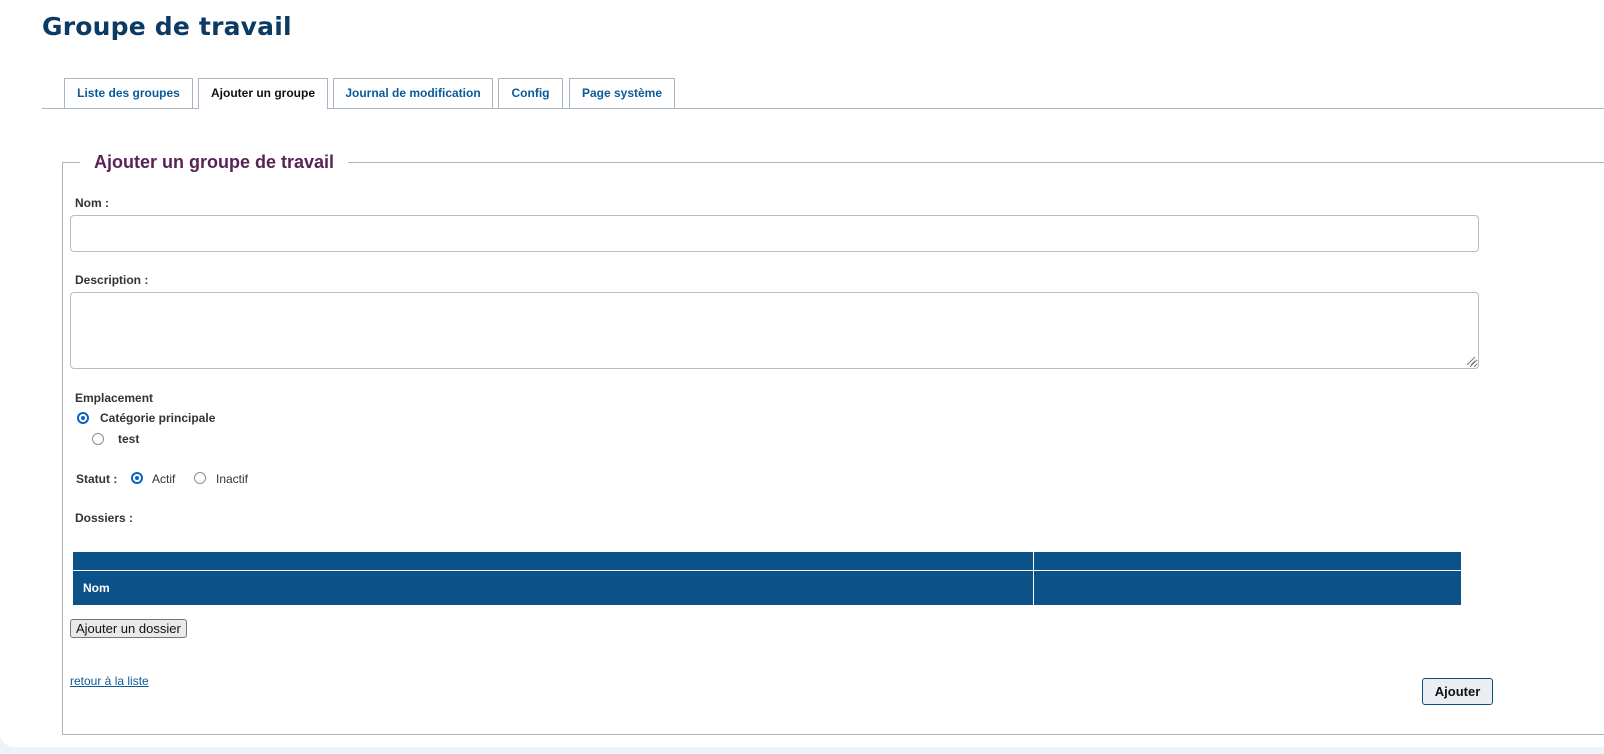 This screenshot has width=1604, height=754. I want to click on description-label: Description :, so click(112, 280).